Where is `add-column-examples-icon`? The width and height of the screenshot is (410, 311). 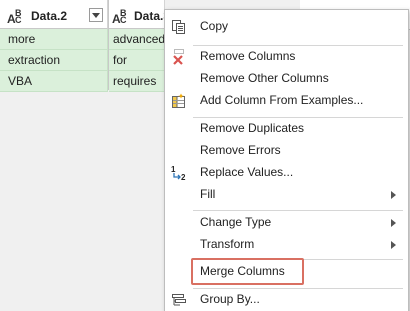
add-column-examples-icon is located at coordinates (179, 101).